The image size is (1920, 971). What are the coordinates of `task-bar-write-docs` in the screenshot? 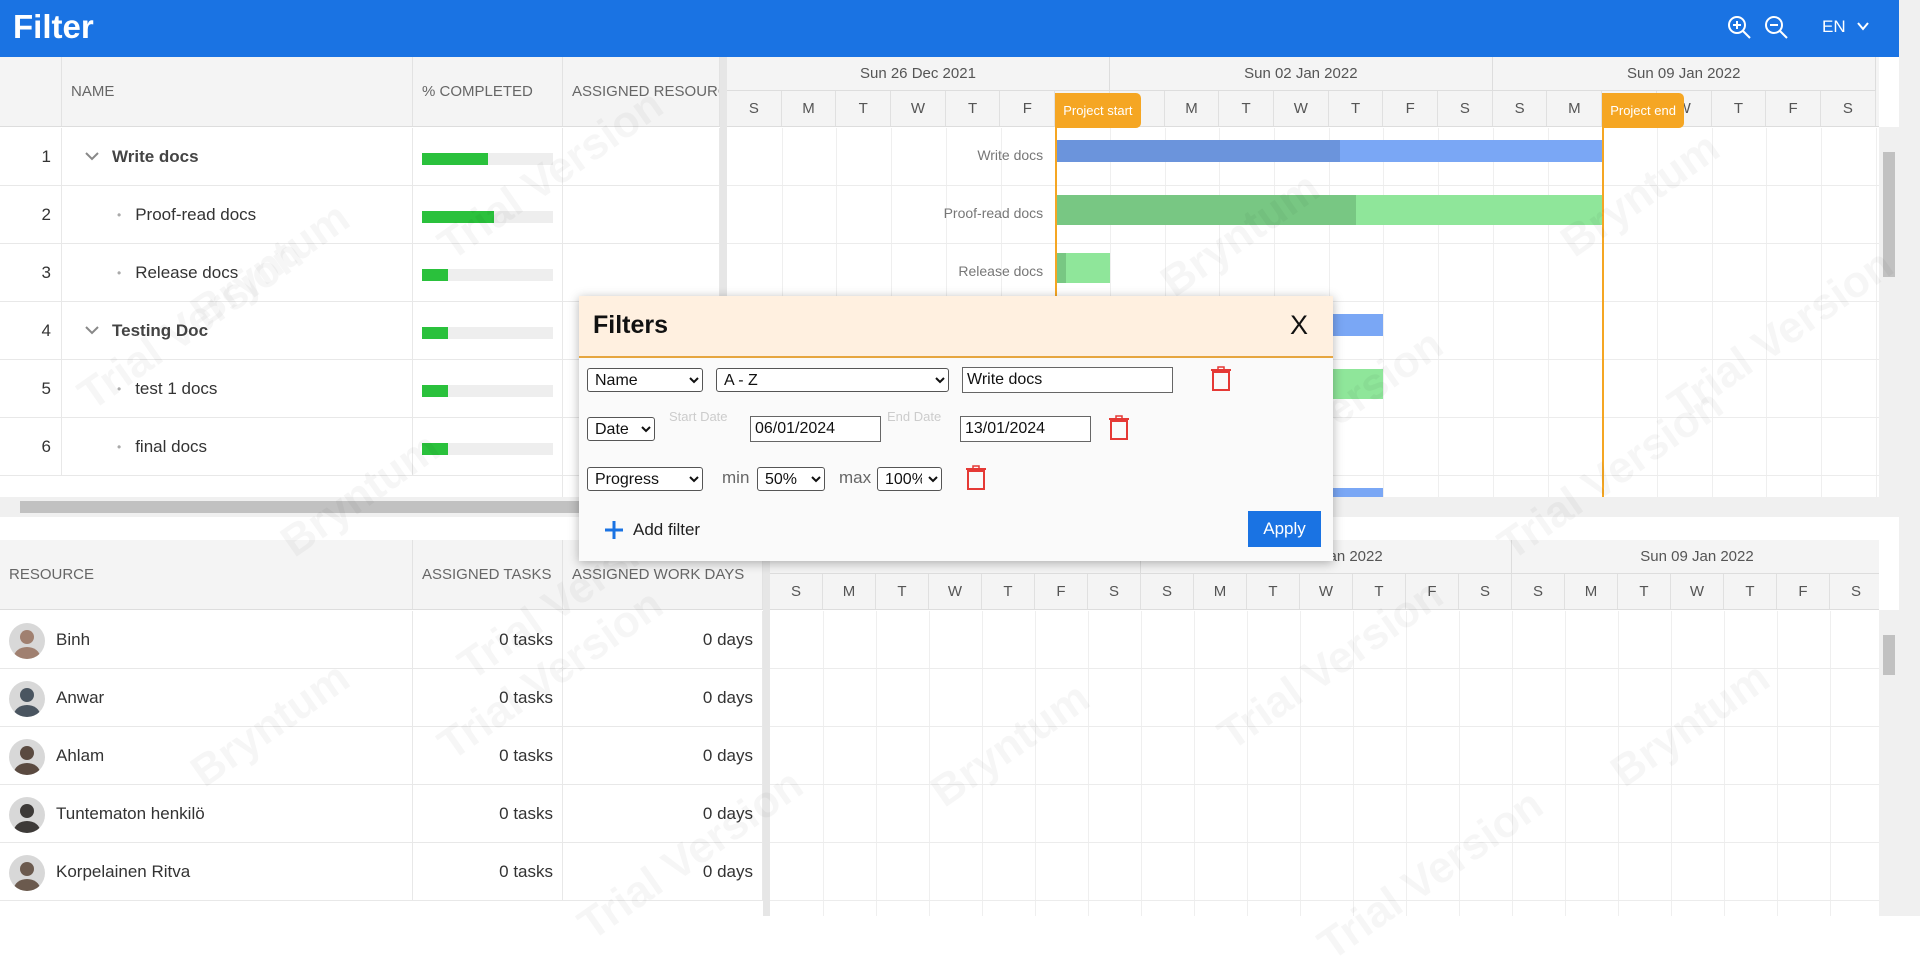 It's located at (1329, 151).